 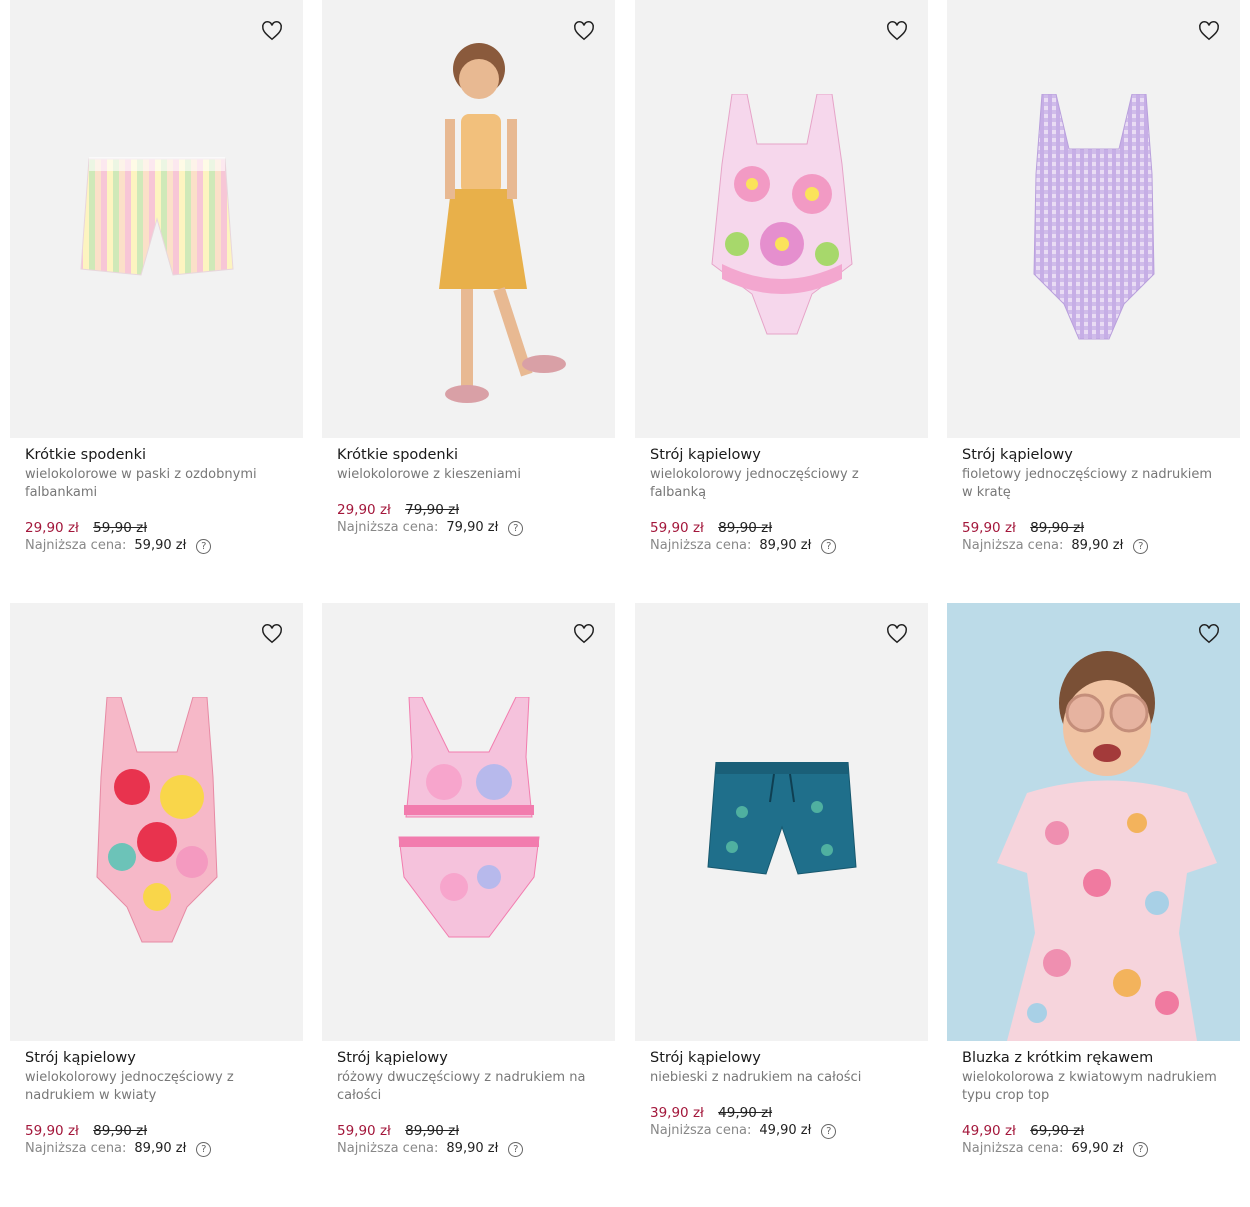 What do you see at coordinates (120, 528) in the screenshot?
I see `old-price: 59,90 zł` at bounding box center [120, 528].